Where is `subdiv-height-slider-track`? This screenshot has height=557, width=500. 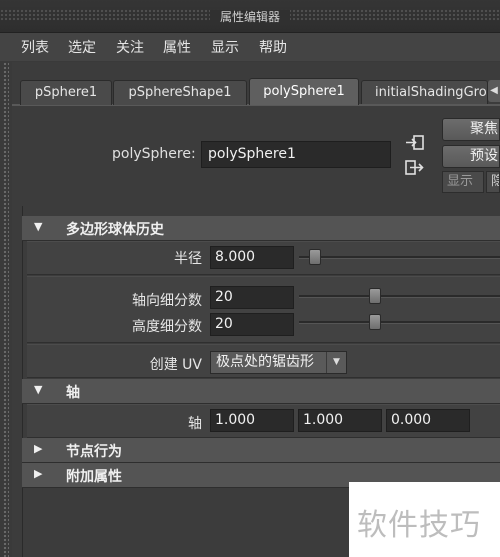
subdiv-height-slider-track is located at coordinates (399, 322).